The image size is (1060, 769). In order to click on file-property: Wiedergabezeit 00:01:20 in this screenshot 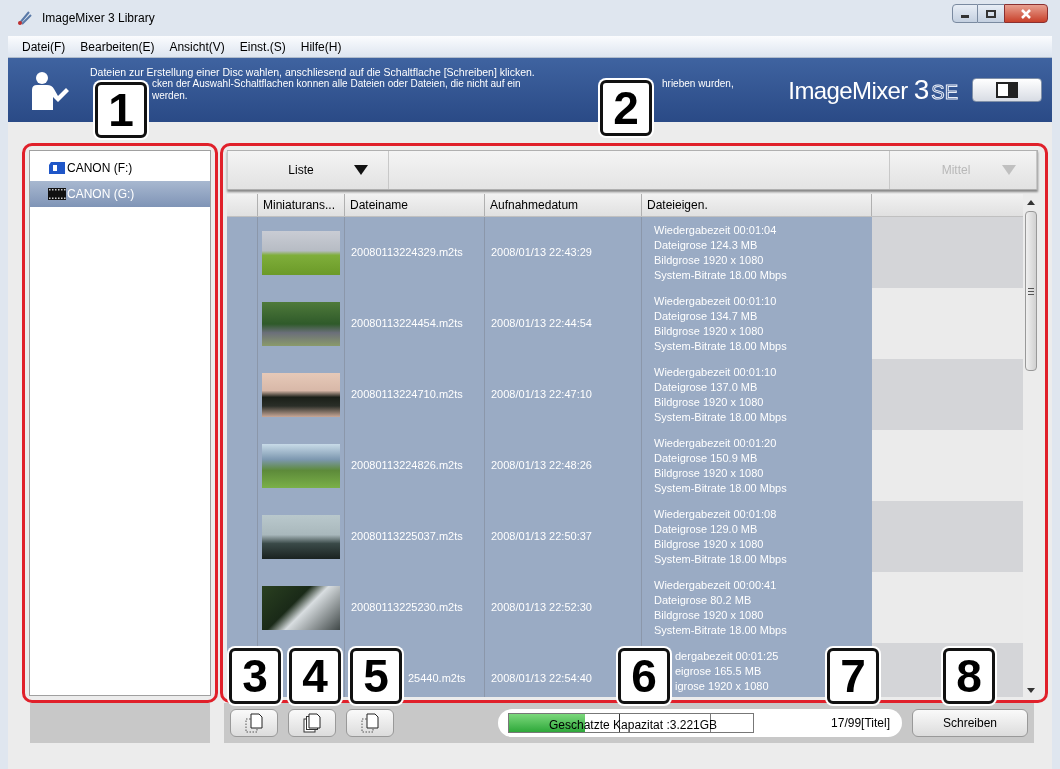, I will do `click(716, 443)`.